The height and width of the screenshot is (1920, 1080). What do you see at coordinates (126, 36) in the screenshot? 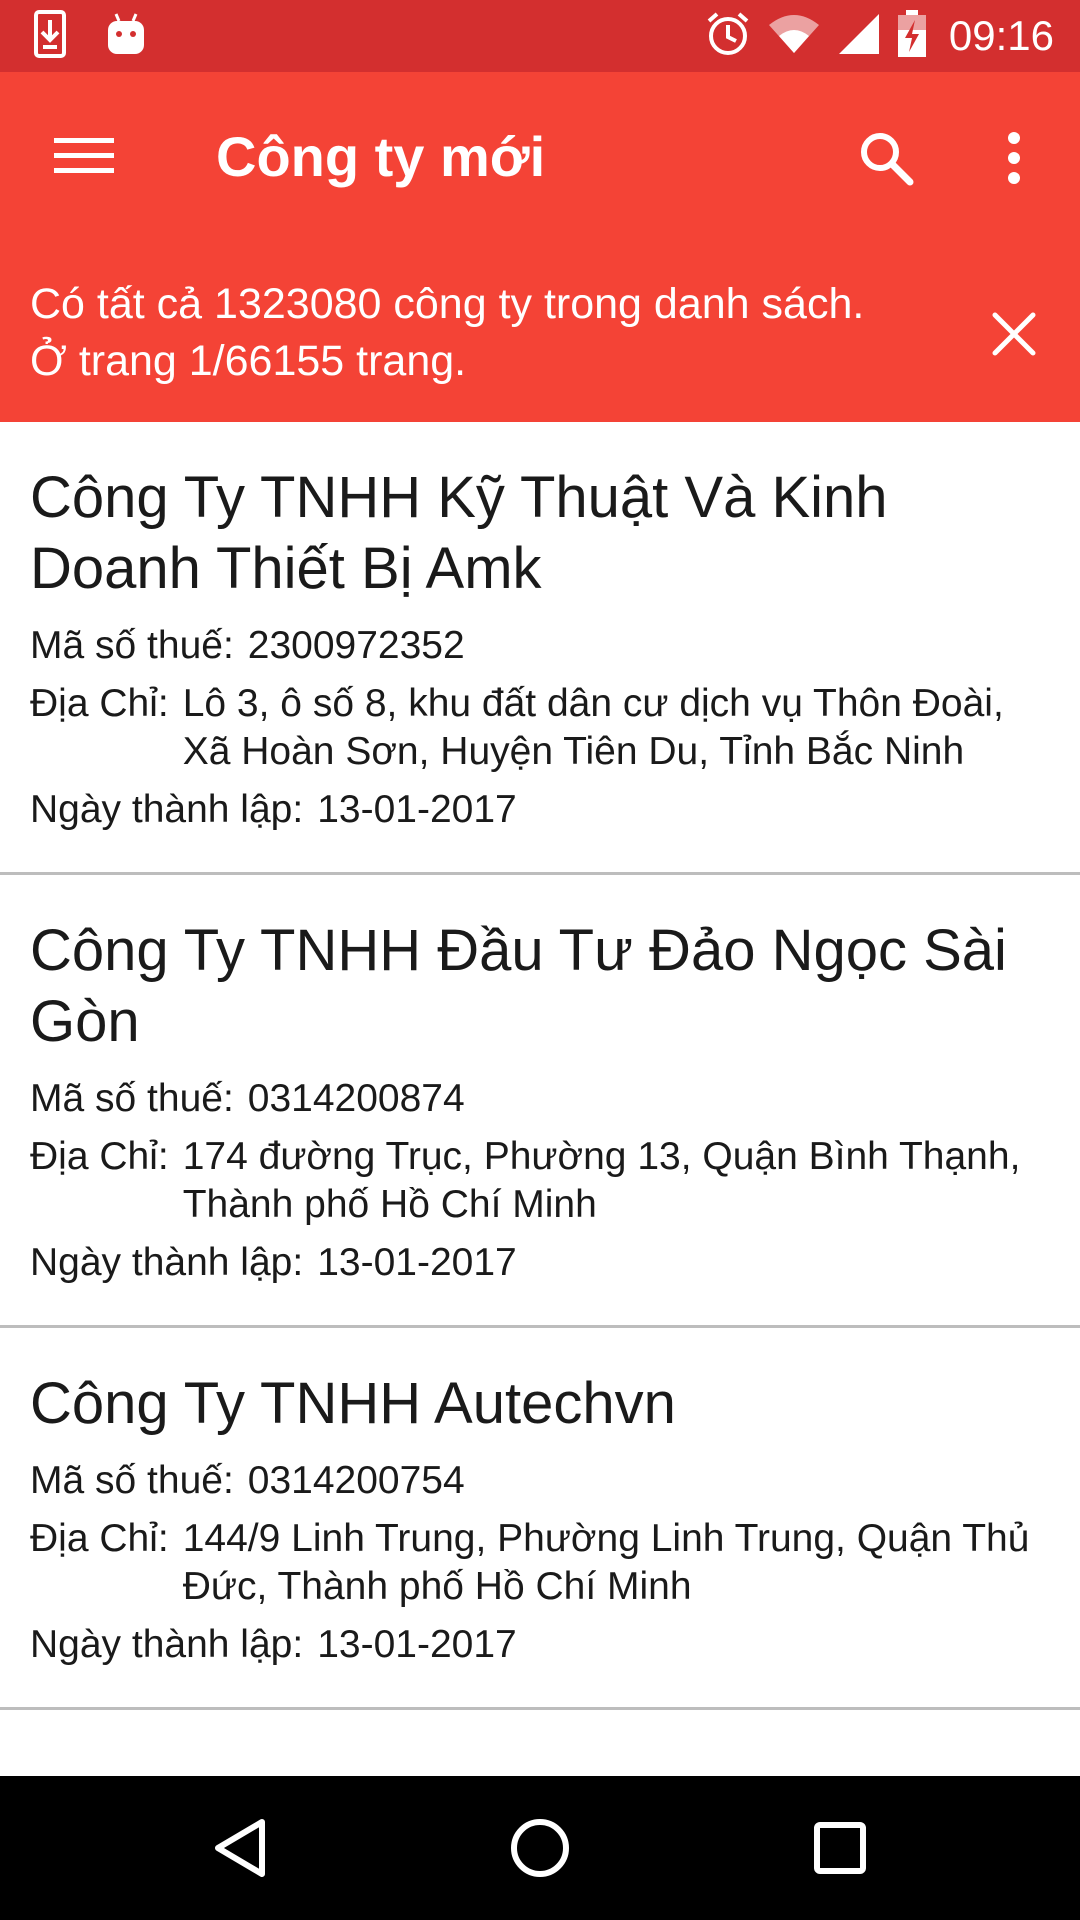
I see `android-icon` at bounding box center [126, 36].